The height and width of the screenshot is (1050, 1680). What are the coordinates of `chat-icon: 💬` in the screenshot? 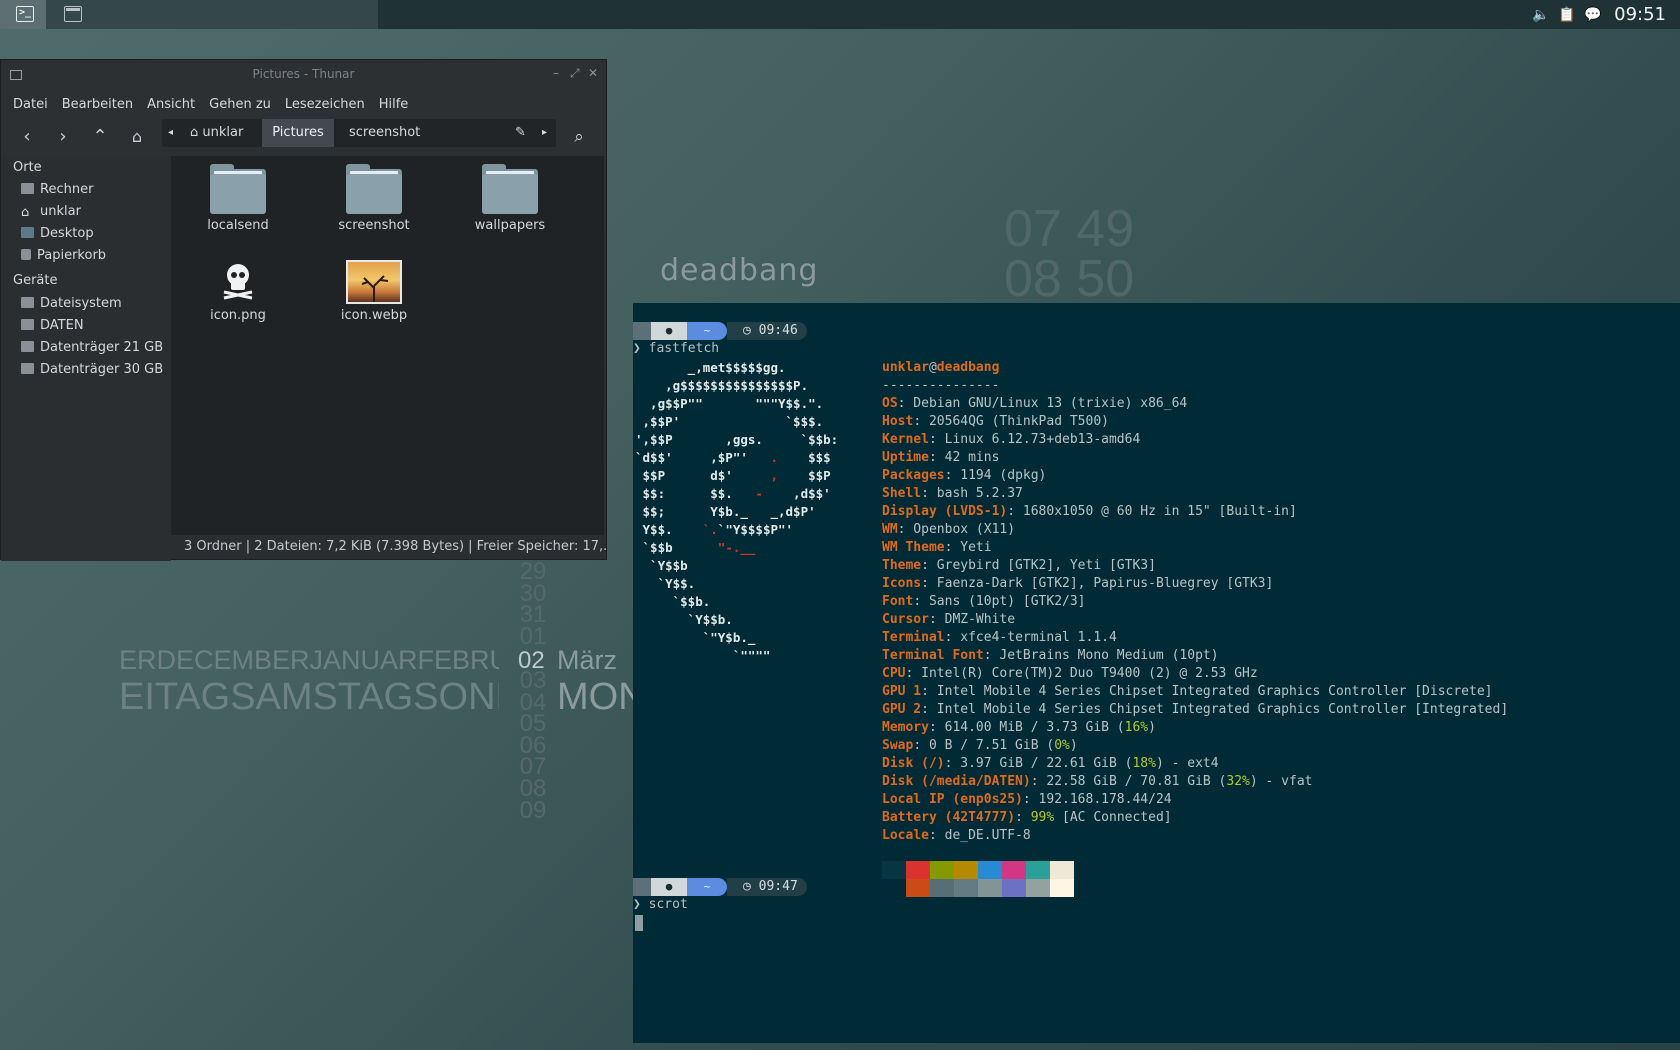 It's located at (1593, 14).